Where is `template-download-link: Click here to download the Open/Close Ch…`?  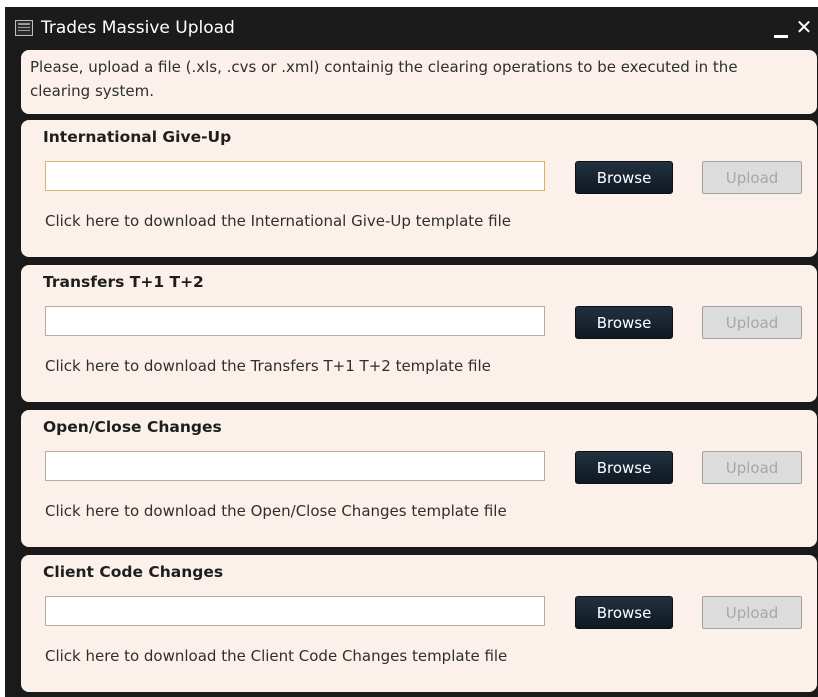 template-download-link: Click here to download the Open/Close Ch… is located at coordinates (276, 511).